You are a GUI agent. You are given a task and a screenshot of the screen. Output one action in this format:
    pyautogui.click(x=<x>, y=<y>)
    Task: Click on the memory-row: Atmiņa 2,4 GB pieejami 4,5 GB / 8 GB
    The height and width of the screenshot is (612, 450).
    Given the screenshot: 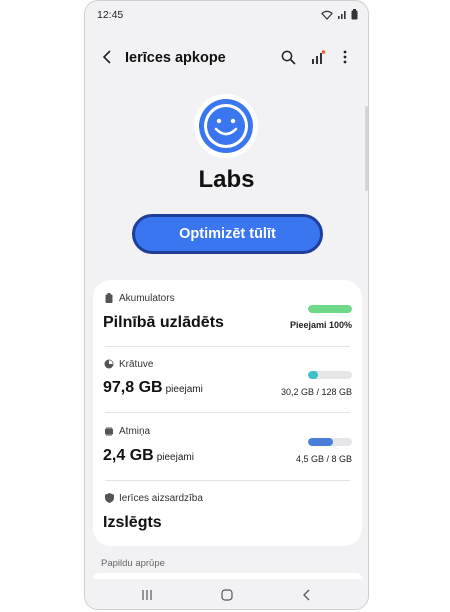 What is the action you would take?
    pyautogui.click(x=227, y=446)
    